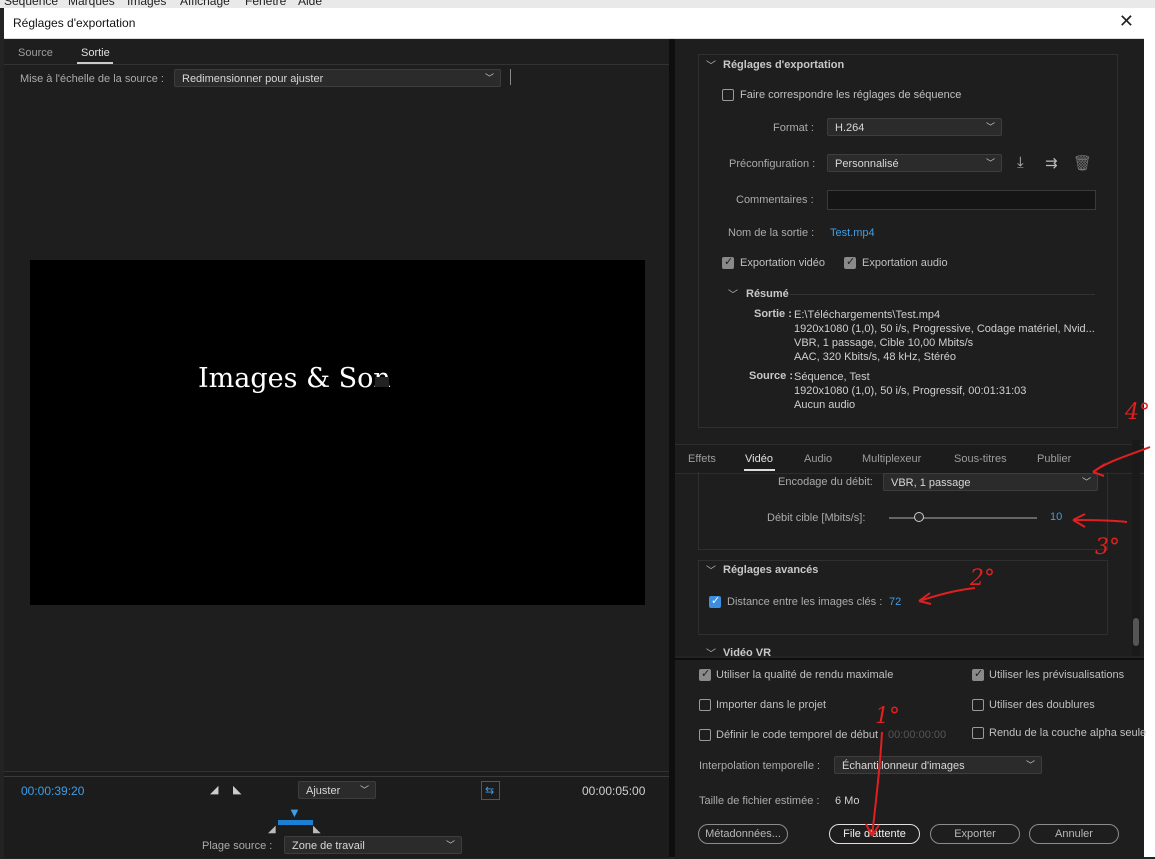  What do you see at coordinates (887, 716) in the screenshot?
I see `annotation-label-1: 1°` at bounding box center [887, 716].